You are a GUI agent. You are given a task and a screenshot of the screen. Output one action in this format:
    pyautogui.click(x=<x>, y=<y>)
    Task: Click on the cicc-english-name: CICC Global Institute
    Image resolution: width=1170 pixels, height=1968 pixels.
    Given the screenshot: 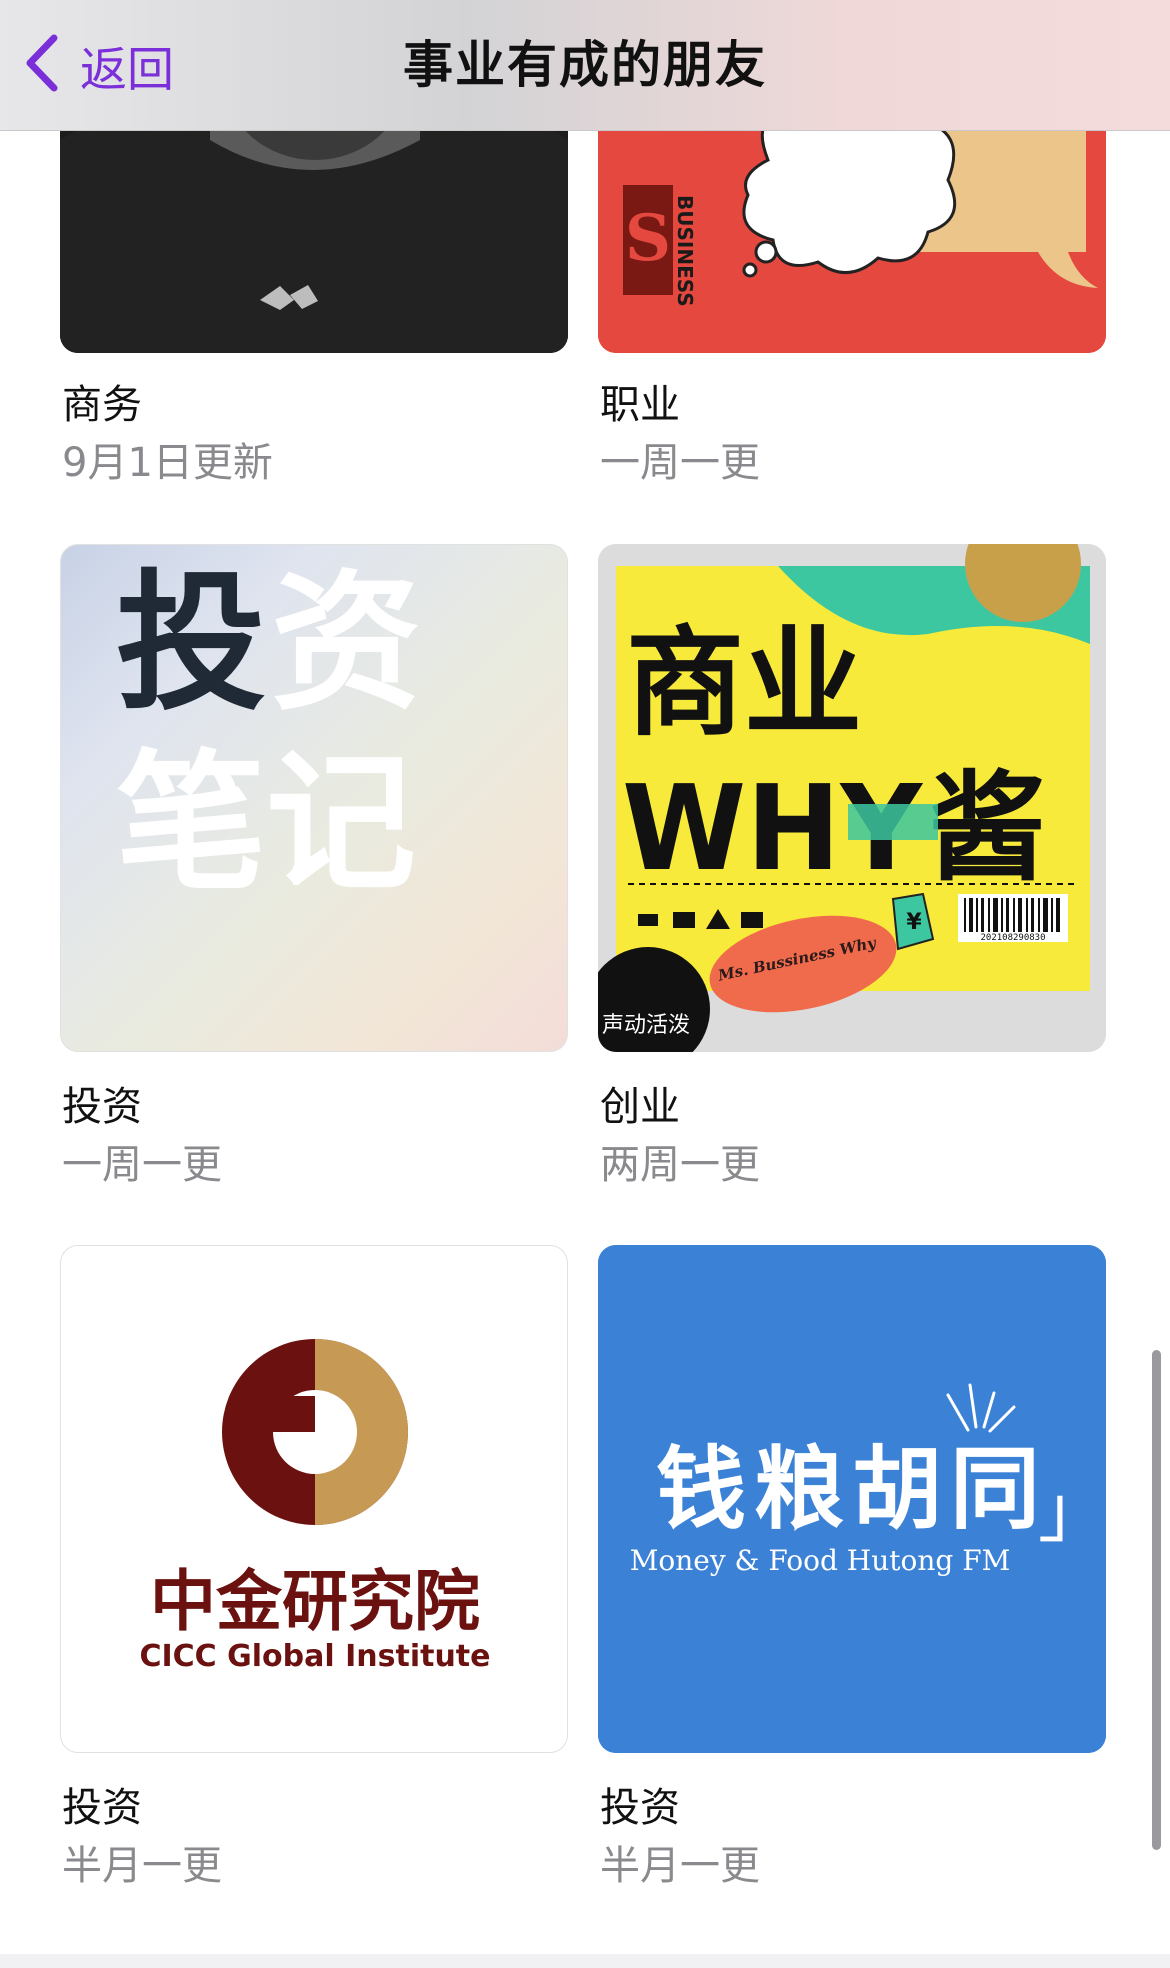 What is the action you would take?
    pyautogui.click(x=314, y=1656)
    